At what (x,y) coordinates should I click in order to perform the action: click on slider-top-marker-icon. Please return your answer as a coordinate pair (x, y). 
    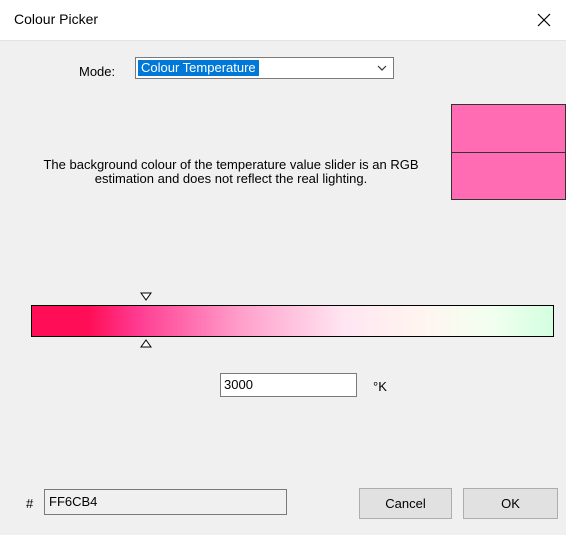
    Looking at the image, I should click on (146, 297).